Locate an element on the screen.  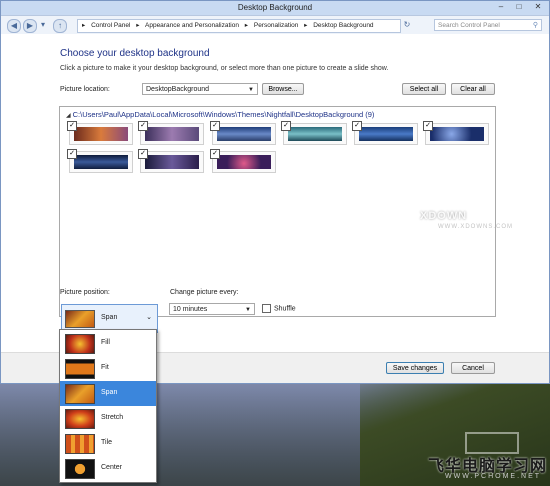
position-option-stretch: Stretch is located at coordinates (108, 418).